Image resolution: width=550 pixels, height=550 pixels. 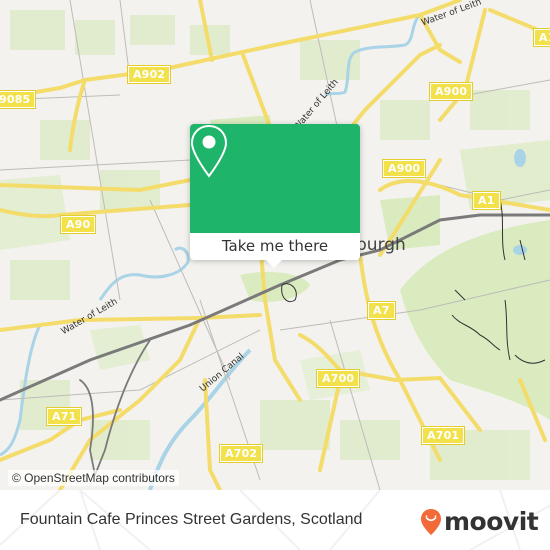 What do you see at coordinates (93, 478) in the screenshot?
I see `map-attribution: © OpenStreetMap contributors` at bounding box center [93, 478].